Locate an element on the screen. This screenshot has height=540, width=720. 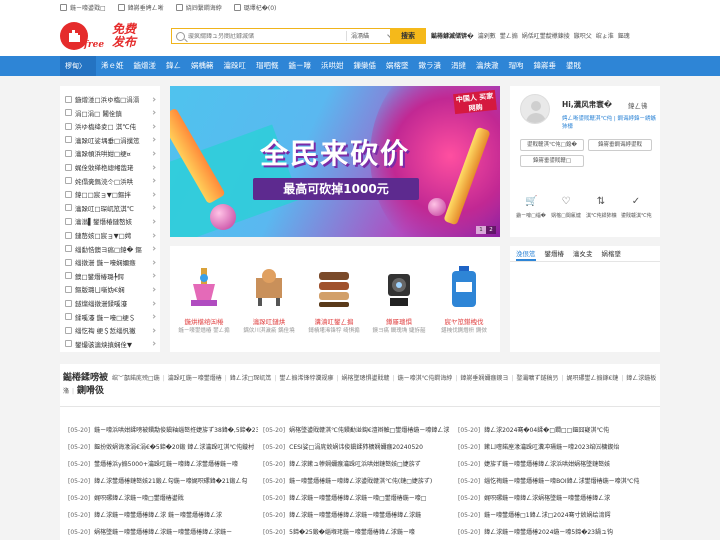
section-link: 鐢ㄥ搧浠锋牸瀵规瘮 is located at coordinates (306, 378).